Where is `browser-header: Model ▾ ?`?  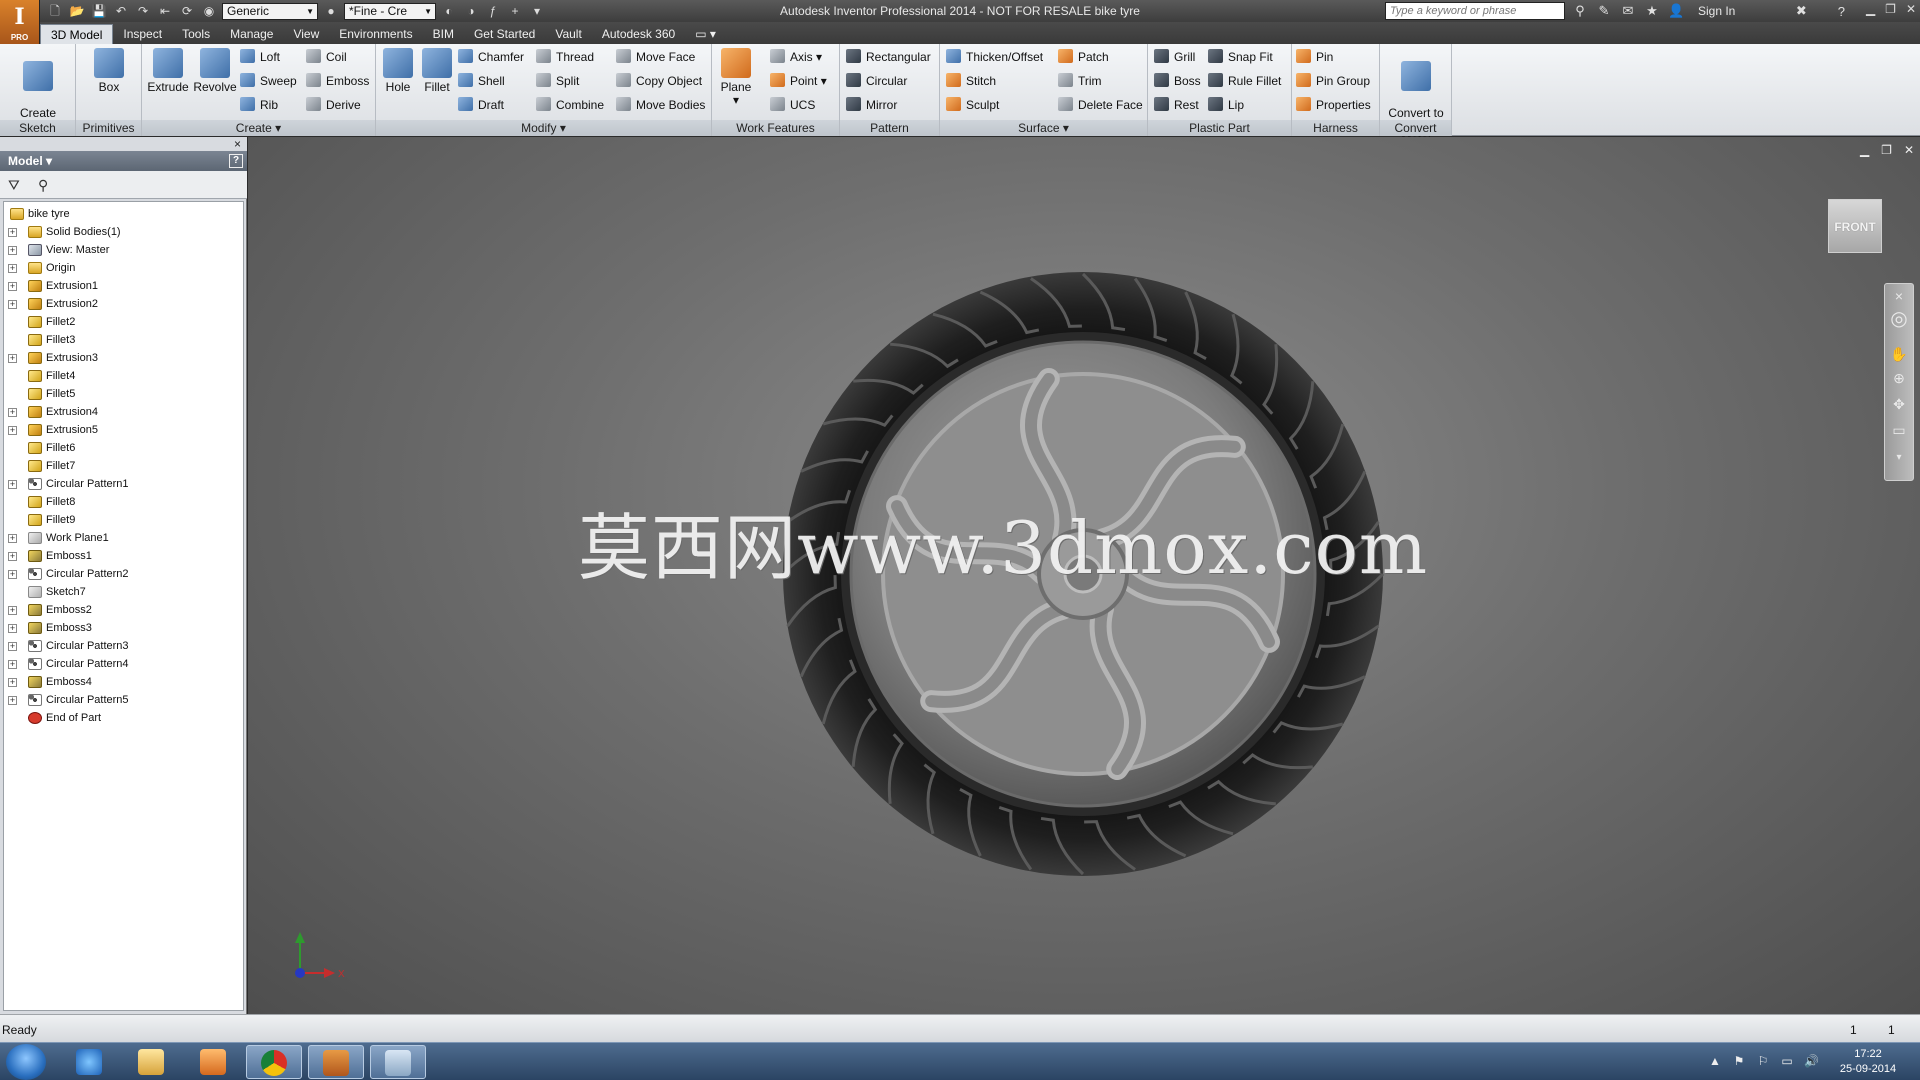
browser-header: Model ▾ ? is located at coordinates (123, 161).